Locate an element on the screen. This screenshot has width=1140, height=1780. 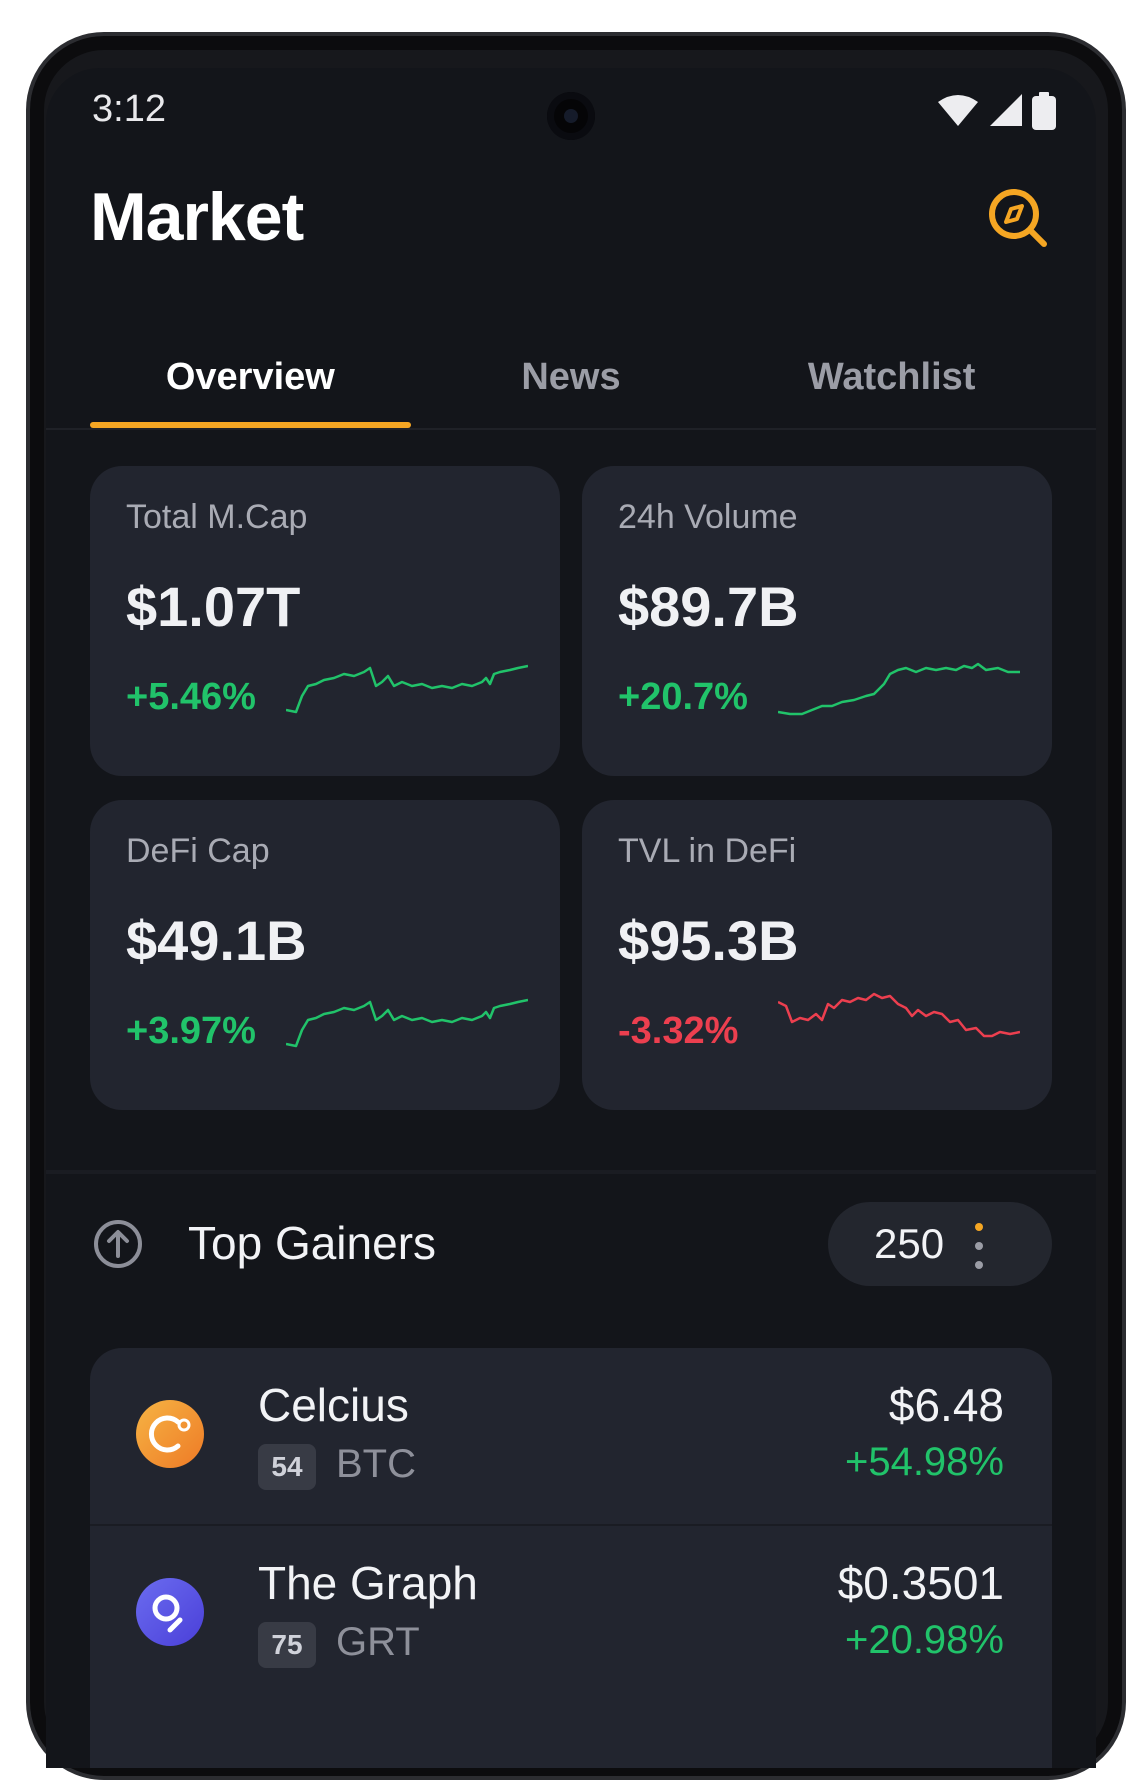
tab-overview: Overview is located at coordinates (250, 378).